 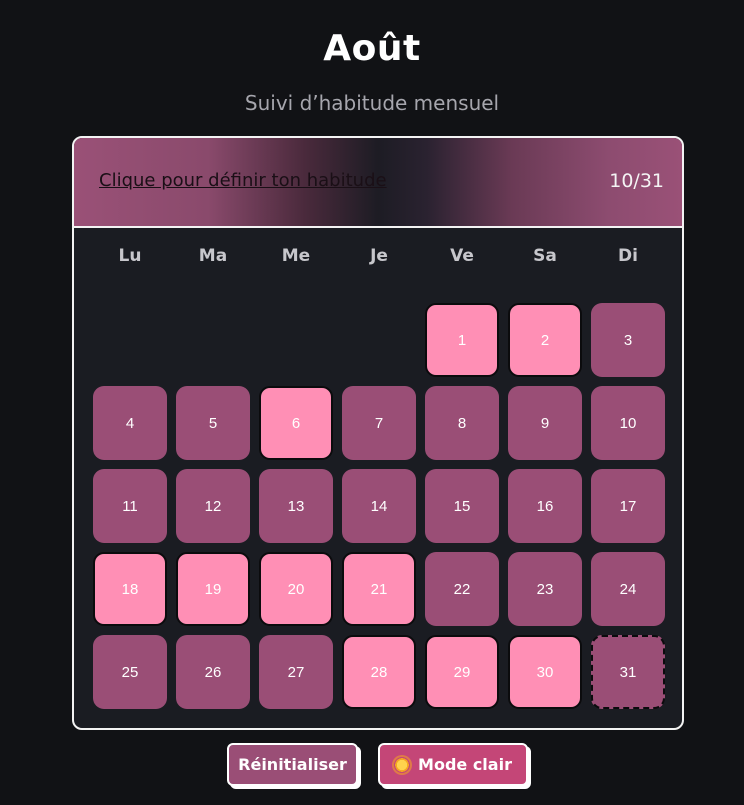 What do you see at coordinates (628, 589) in the screenshot?
I see `calendar-day-24: 24` at bounding box center [628, 589].